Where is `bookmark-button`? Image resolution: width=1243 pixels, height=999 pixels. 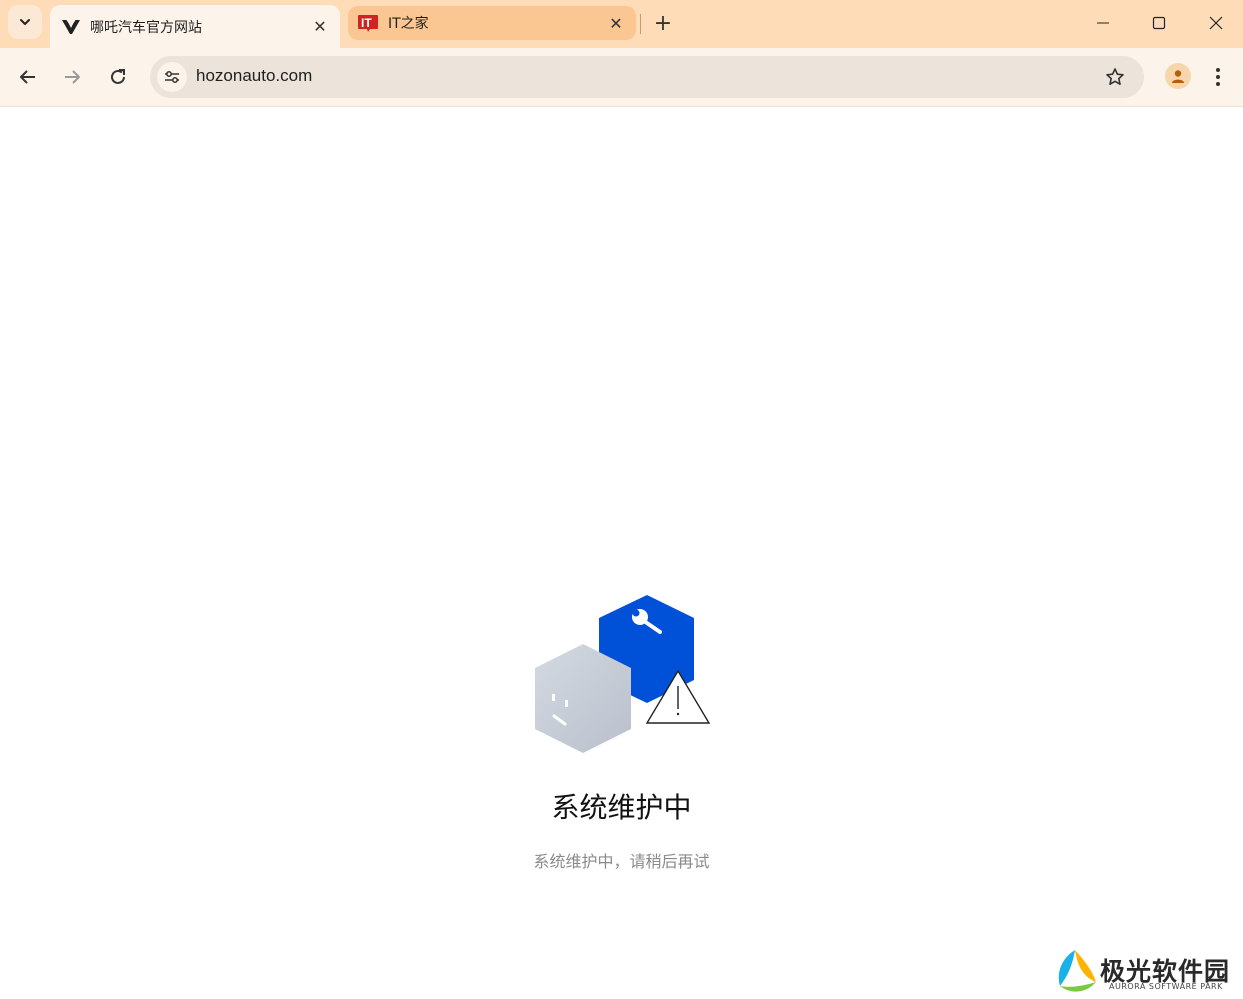 bookmark-button is located at coordinates (1115, 77).